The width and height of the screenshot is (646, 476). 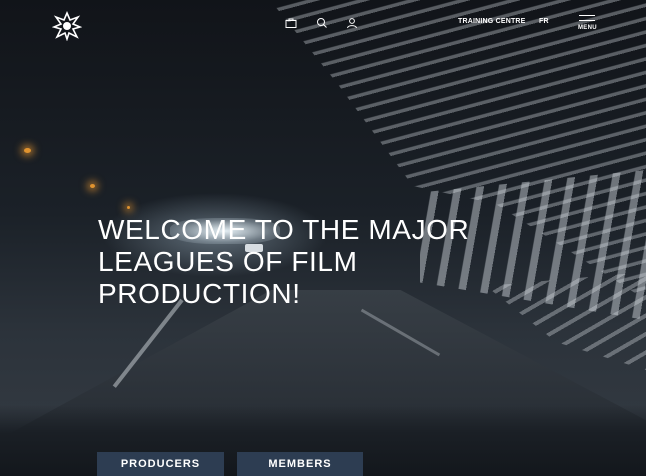 I want to click on menu-bar-bottom, so click(x=587, y=20).